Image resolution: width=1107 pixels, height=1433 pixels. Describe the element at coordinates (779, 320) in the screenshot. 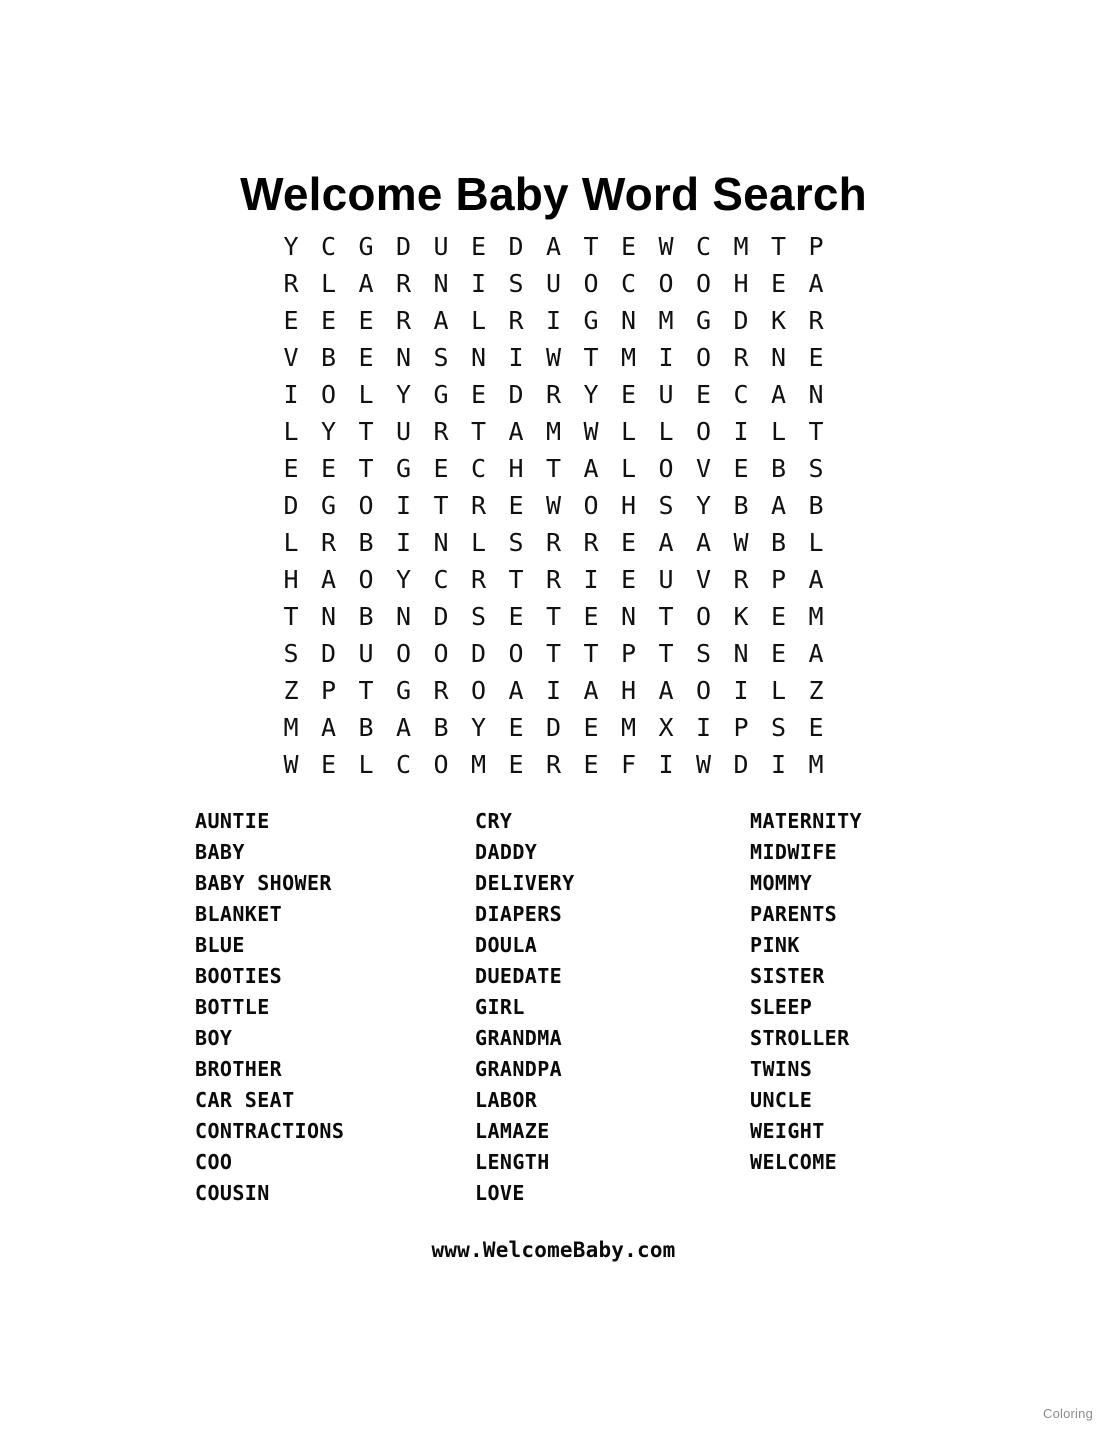

I see `grid-cell: K` at that location.